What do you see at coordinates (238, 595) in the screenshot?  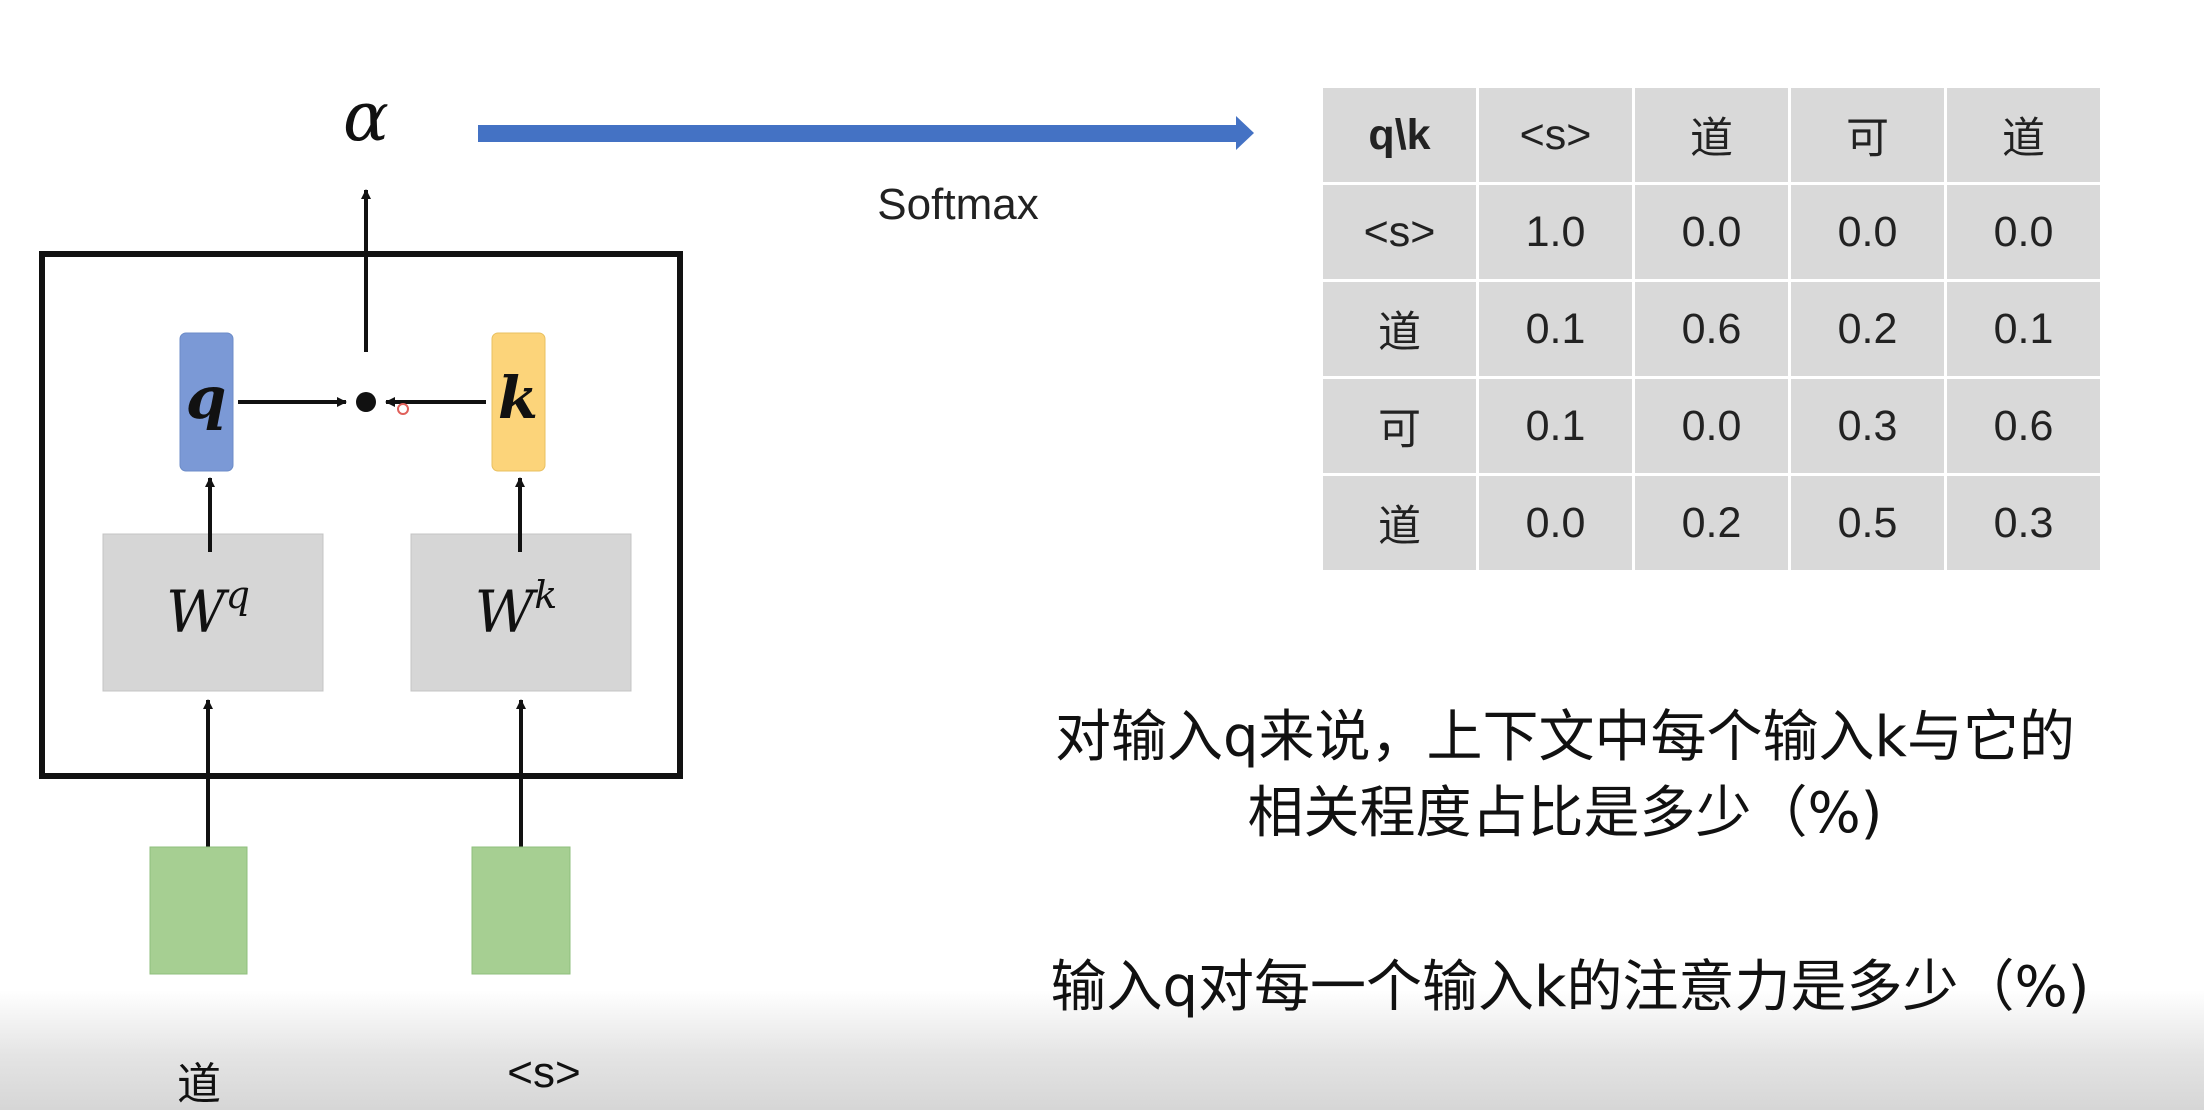 I see `wq-sup: q` at bounding box center [238, 595].